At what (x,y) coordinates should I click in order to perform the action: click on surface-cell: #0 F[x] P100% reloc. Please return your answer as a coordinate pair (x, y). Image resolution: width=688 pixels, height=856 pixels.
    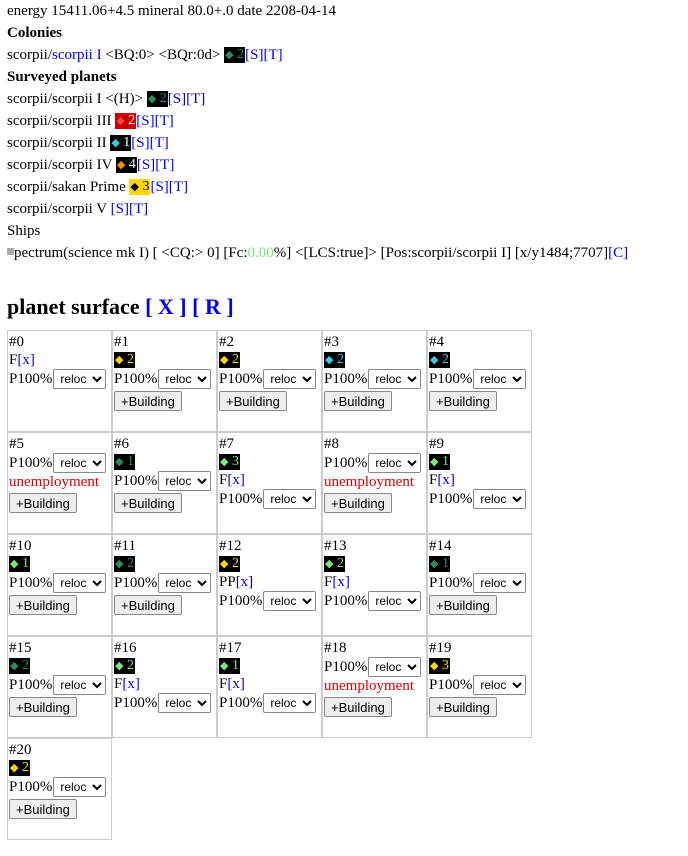
    Looking at the image, I should click on (59, 381).